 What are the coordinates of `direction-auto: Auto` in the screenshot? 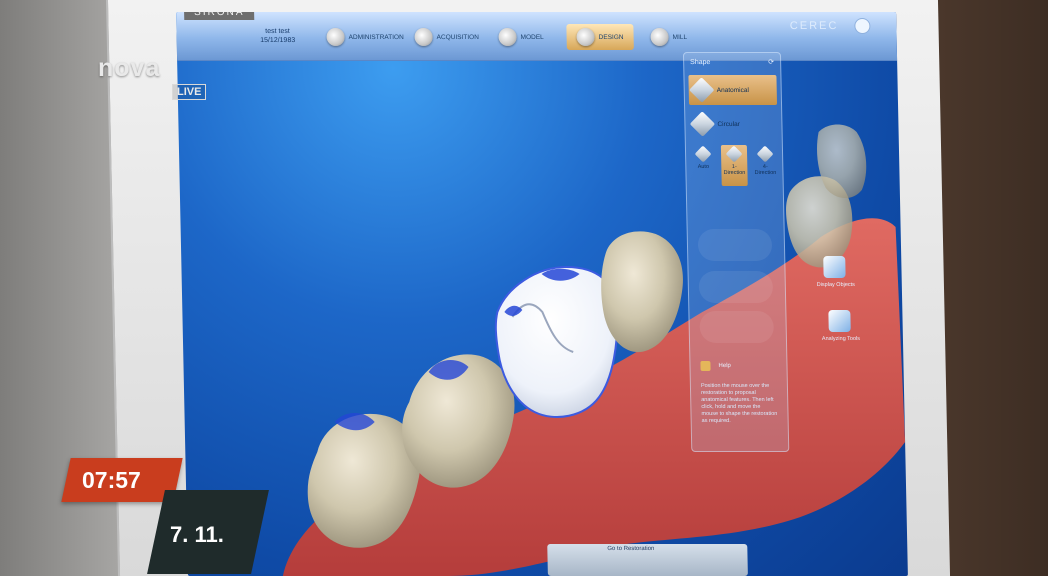 It's located at (703, 165).